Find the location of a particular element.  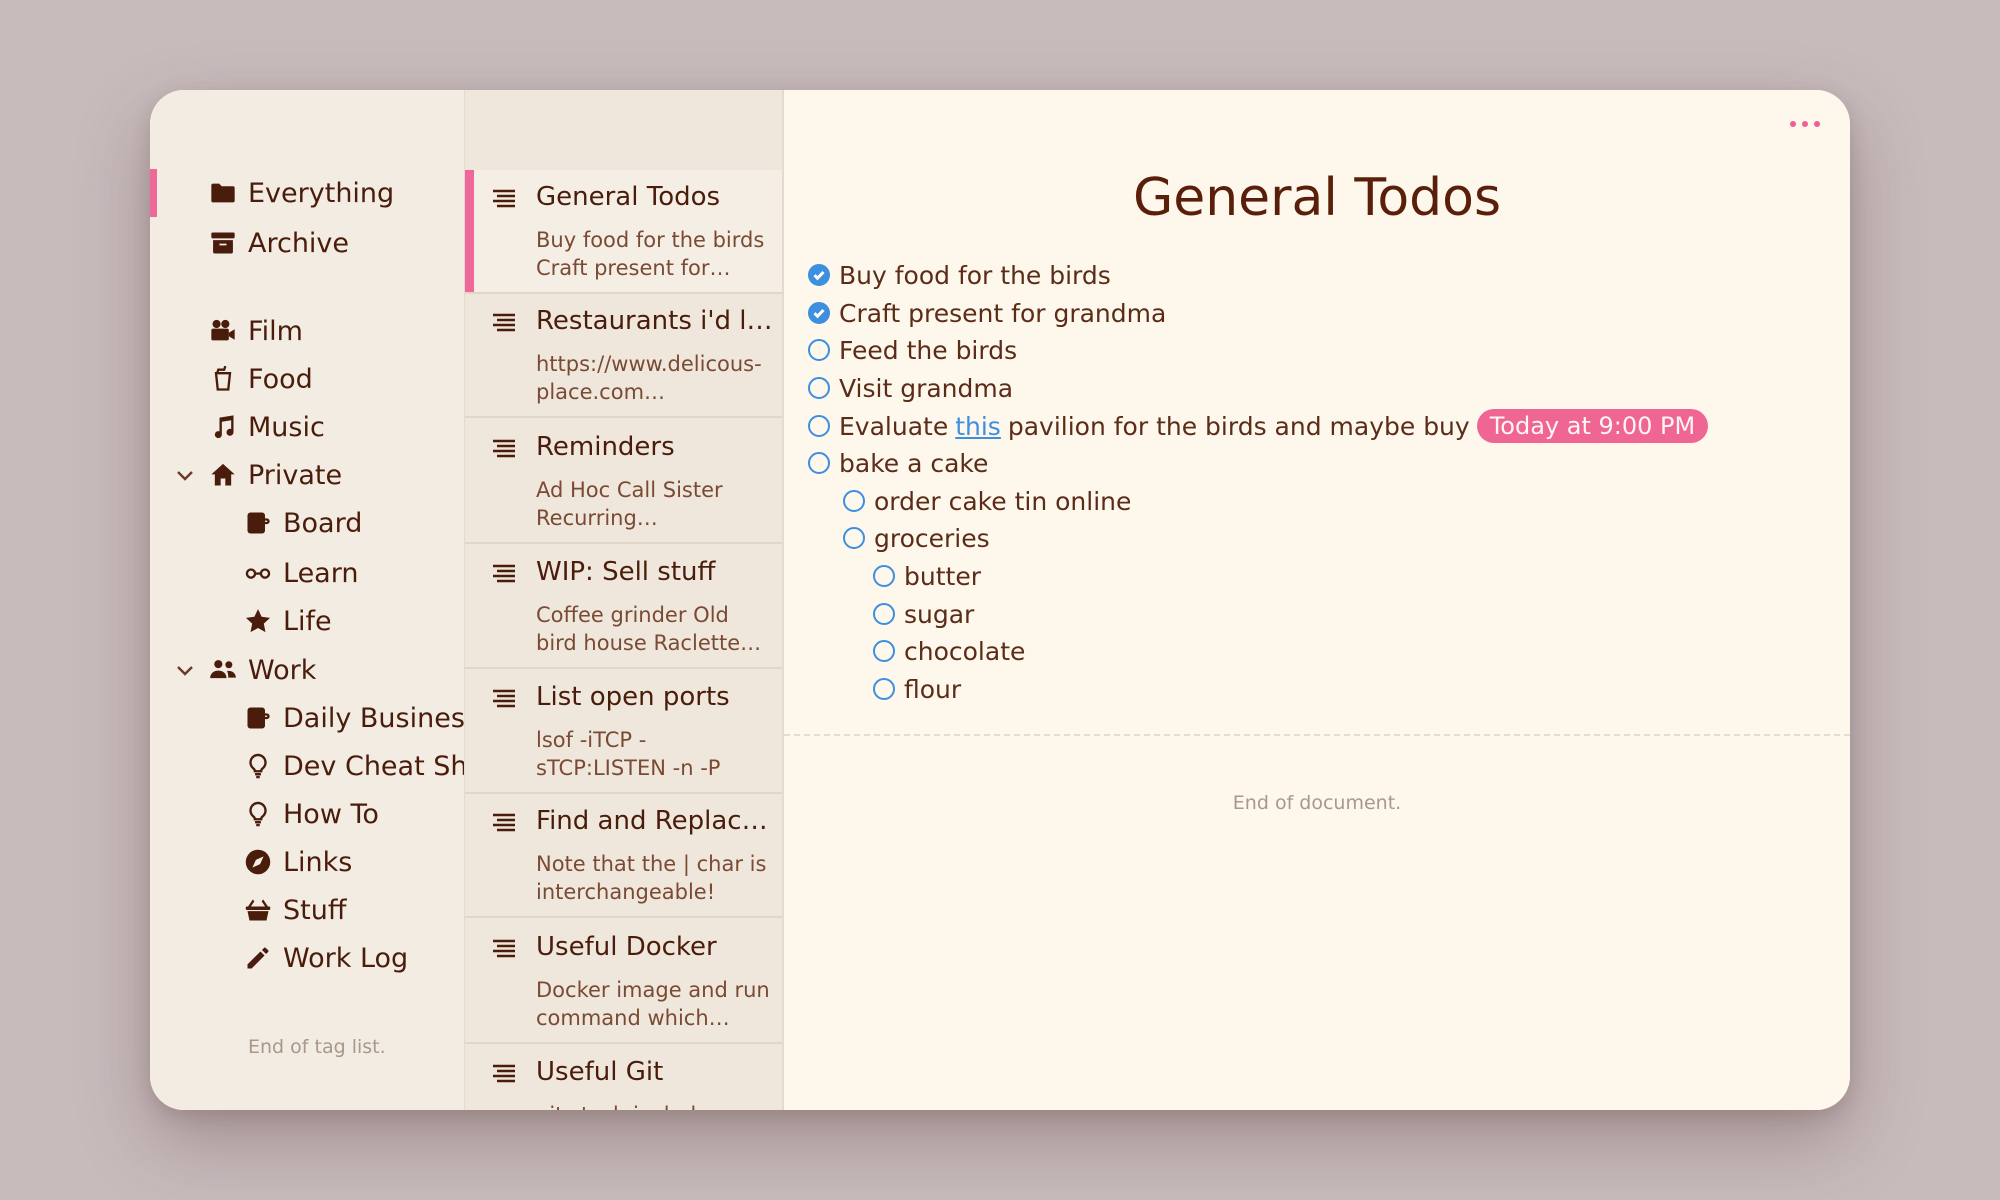

movie-camera-icon is located at coordinates (223, 331).